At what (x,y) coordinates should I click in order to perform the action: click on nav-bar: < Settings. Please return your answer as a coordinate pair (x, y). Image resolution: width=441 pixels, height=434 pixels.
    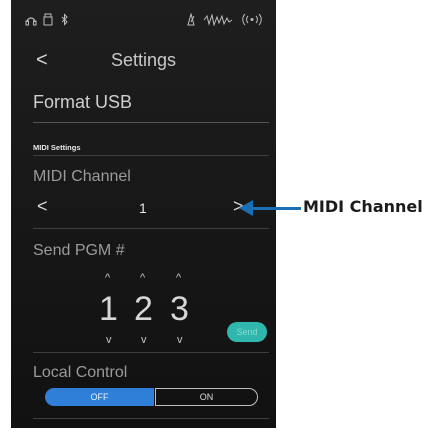
    Looking at the image, I should click on (143, 62).